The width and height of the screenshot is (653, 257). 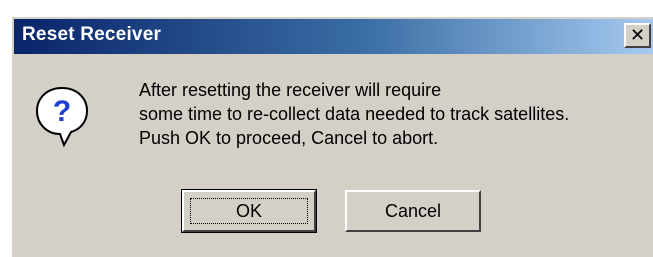 What do you see at coordinates (92, 34) in the screenshot?
I see `dialog-title: Reset Receiver` at bounding box center [92, 34].